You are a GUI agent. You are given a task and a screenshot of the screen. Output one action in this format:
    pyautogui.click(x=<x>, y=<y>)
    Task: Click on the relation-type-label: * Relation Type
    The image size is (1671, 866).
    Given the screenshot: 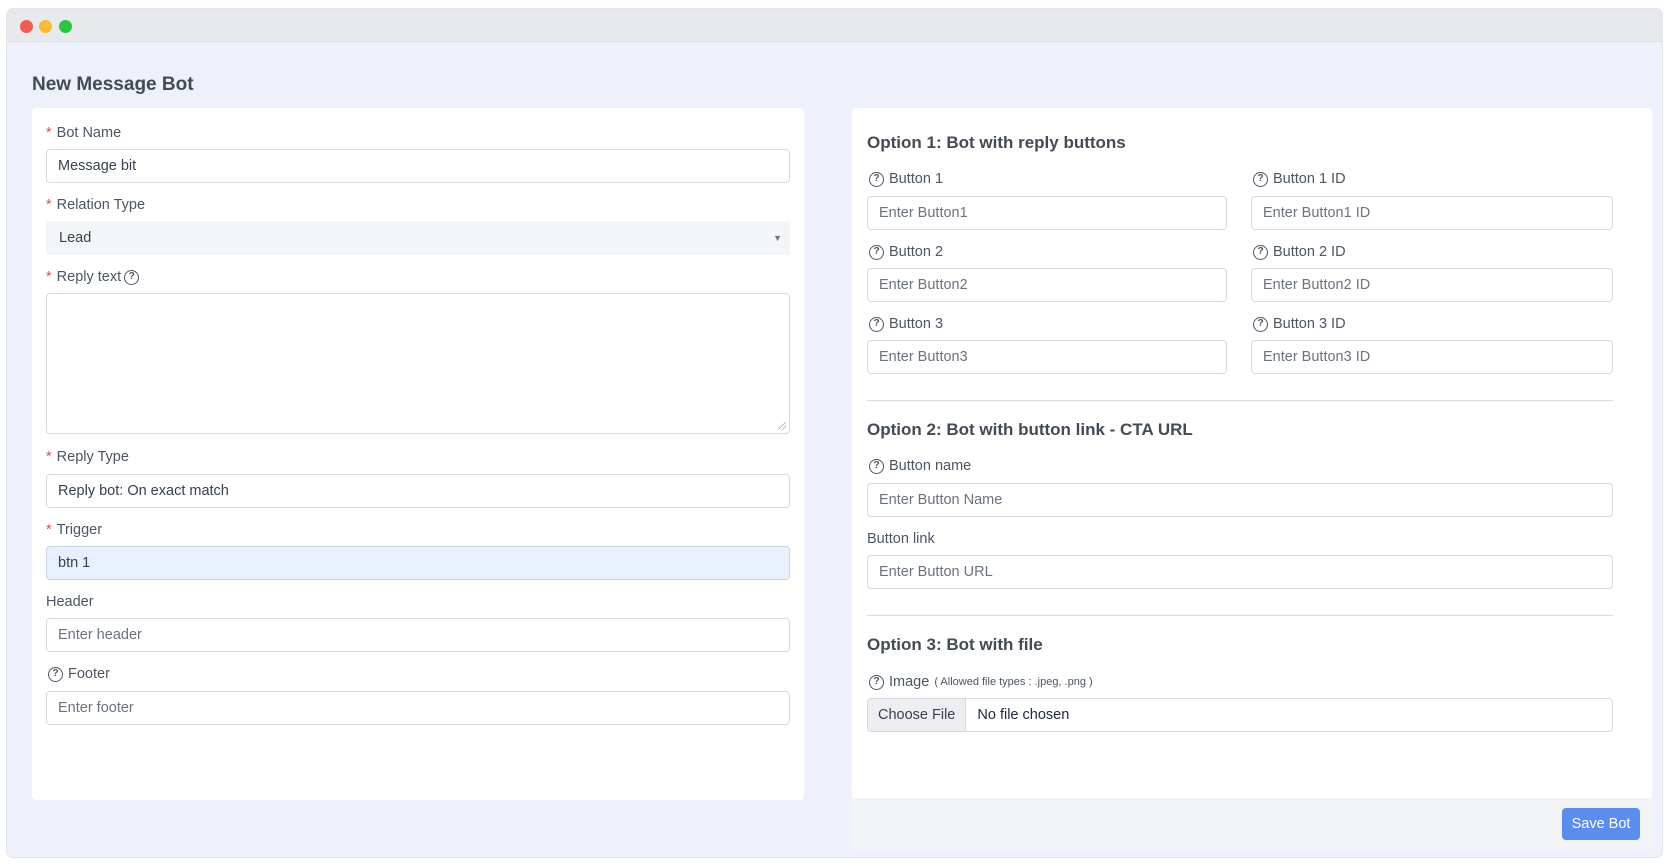 What is the action you would take?
    pyautogui.click(x=96, y=205)
    